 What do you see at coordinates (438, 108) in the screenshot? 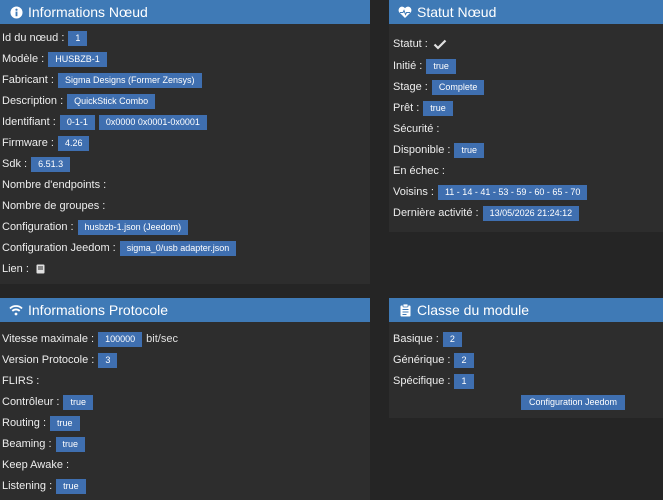
I see `ready-value: true` at bounding box center [438, 108].